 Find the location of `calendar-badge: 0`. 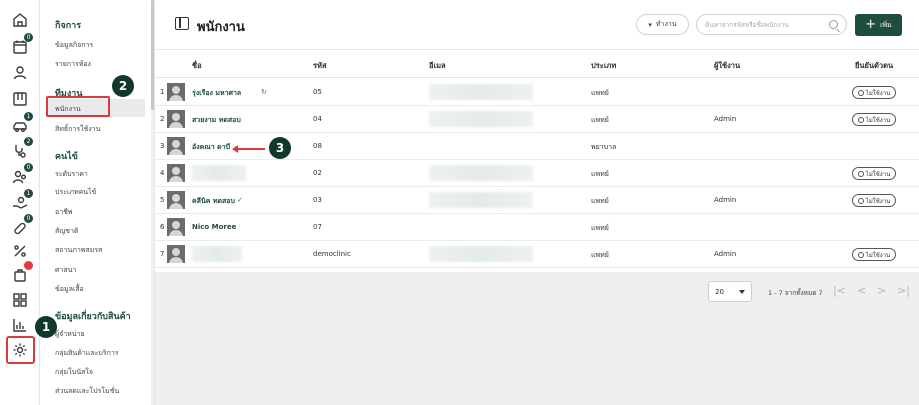

calendar-badge: 0 is located at coordinates (28, 37).